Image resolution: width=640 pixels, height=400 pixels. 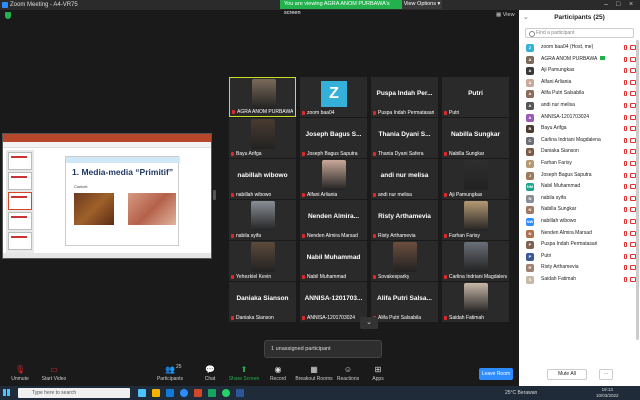 I want to click on tile-name-label: Carlina Indriani Magdalena, so click(x=475, y=277).